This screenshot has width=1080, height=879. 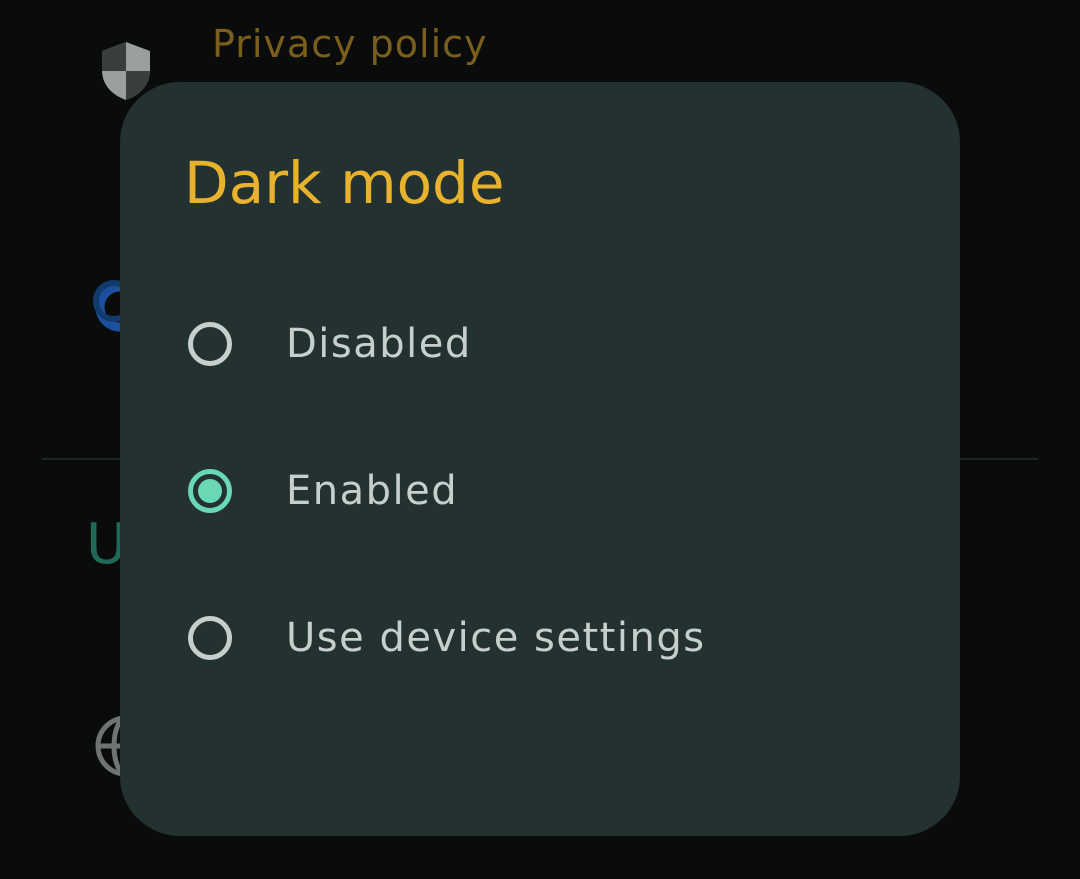 I want to click on option-enabled: Enabled, so click(x=540, y=491).